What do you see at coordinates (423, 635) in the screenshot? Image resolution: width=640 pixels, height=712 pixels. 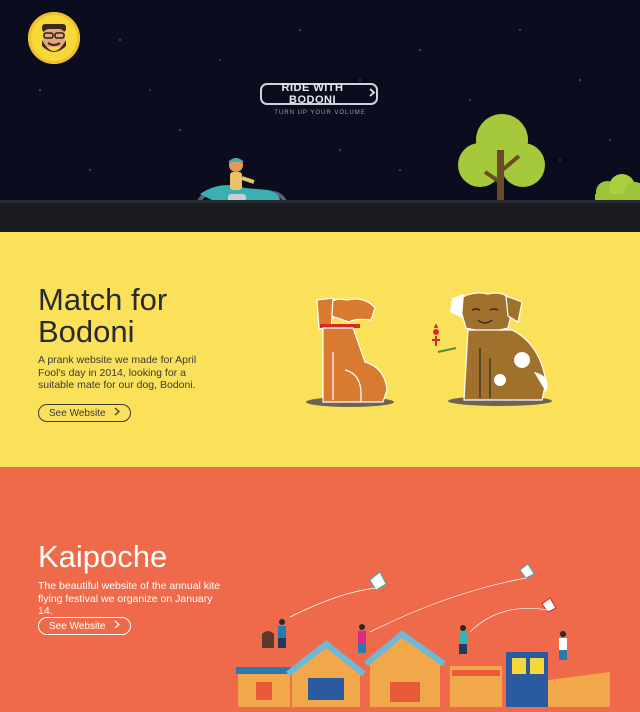 I see `kite-festival-illustration` at bounding box center [423, 635].